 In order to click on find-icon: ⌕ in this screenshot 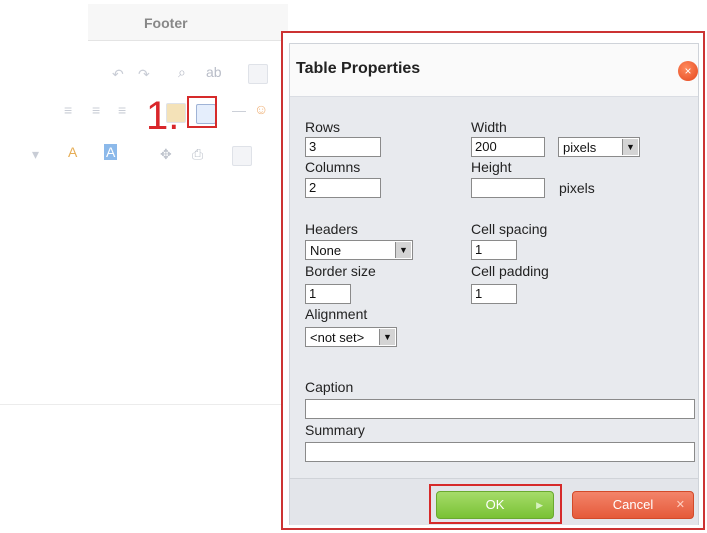, I will do `click(182, 72)`.